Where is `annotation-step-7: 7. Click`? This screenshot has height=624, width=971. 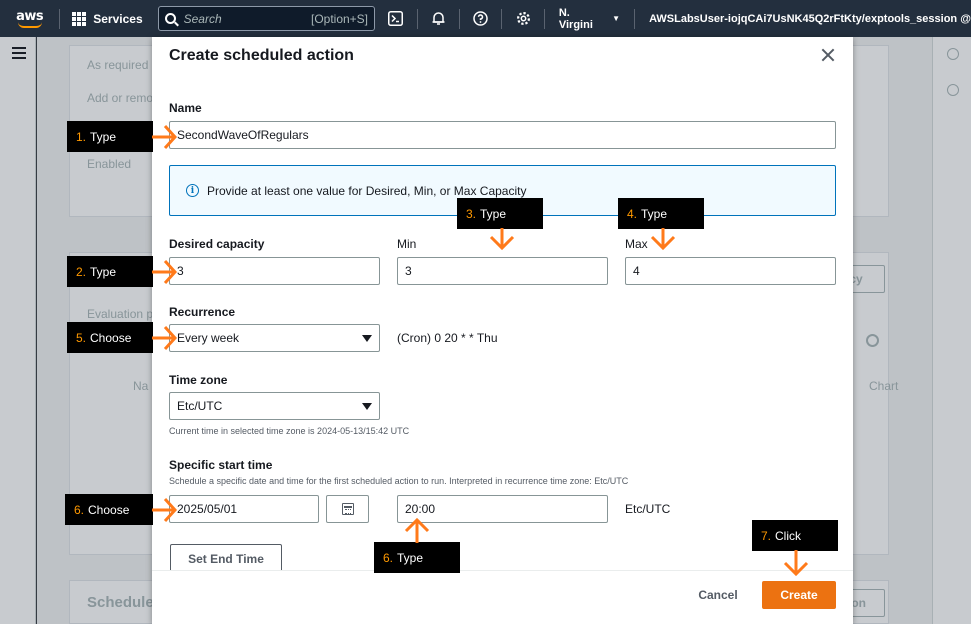 annotation-step-7: 7. Click is located at coordinates (795, 535).